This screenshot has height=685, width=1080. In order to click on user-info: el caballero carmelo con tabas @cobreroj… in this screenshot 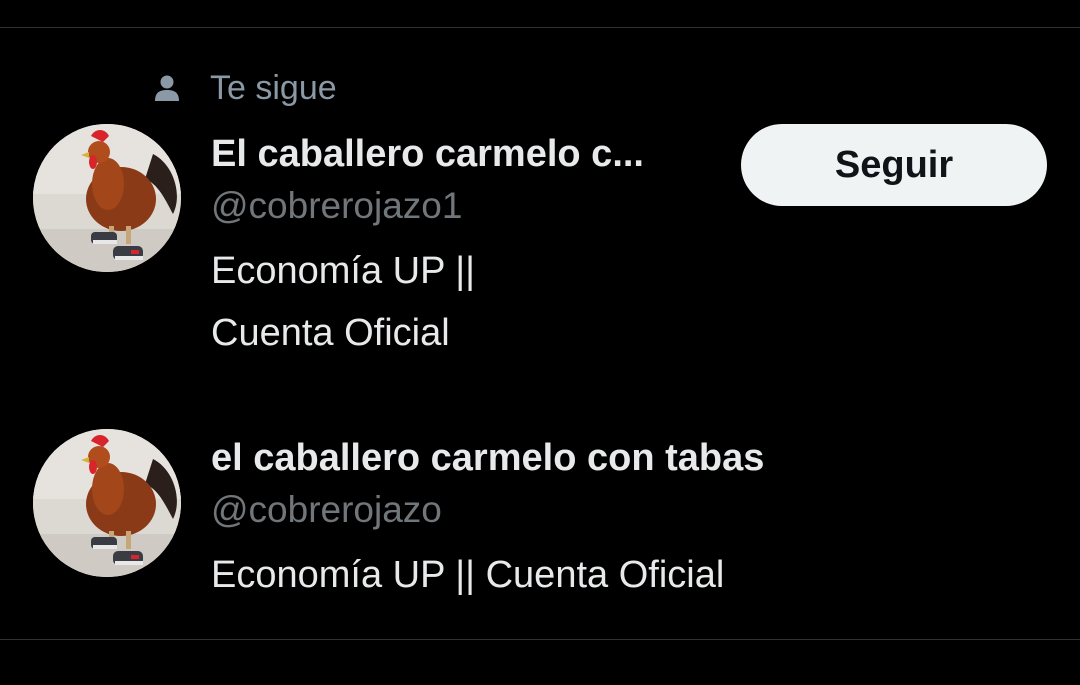, I will do `click(487, 519)`.